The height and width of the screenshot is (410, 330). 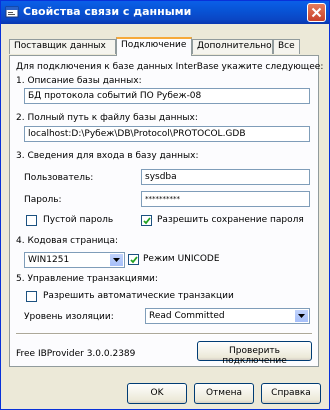 What do you see at coordinates (74, 260) in the screenshot?
I see `codepage-select: WIN1251` at bounding box center [74, 260].